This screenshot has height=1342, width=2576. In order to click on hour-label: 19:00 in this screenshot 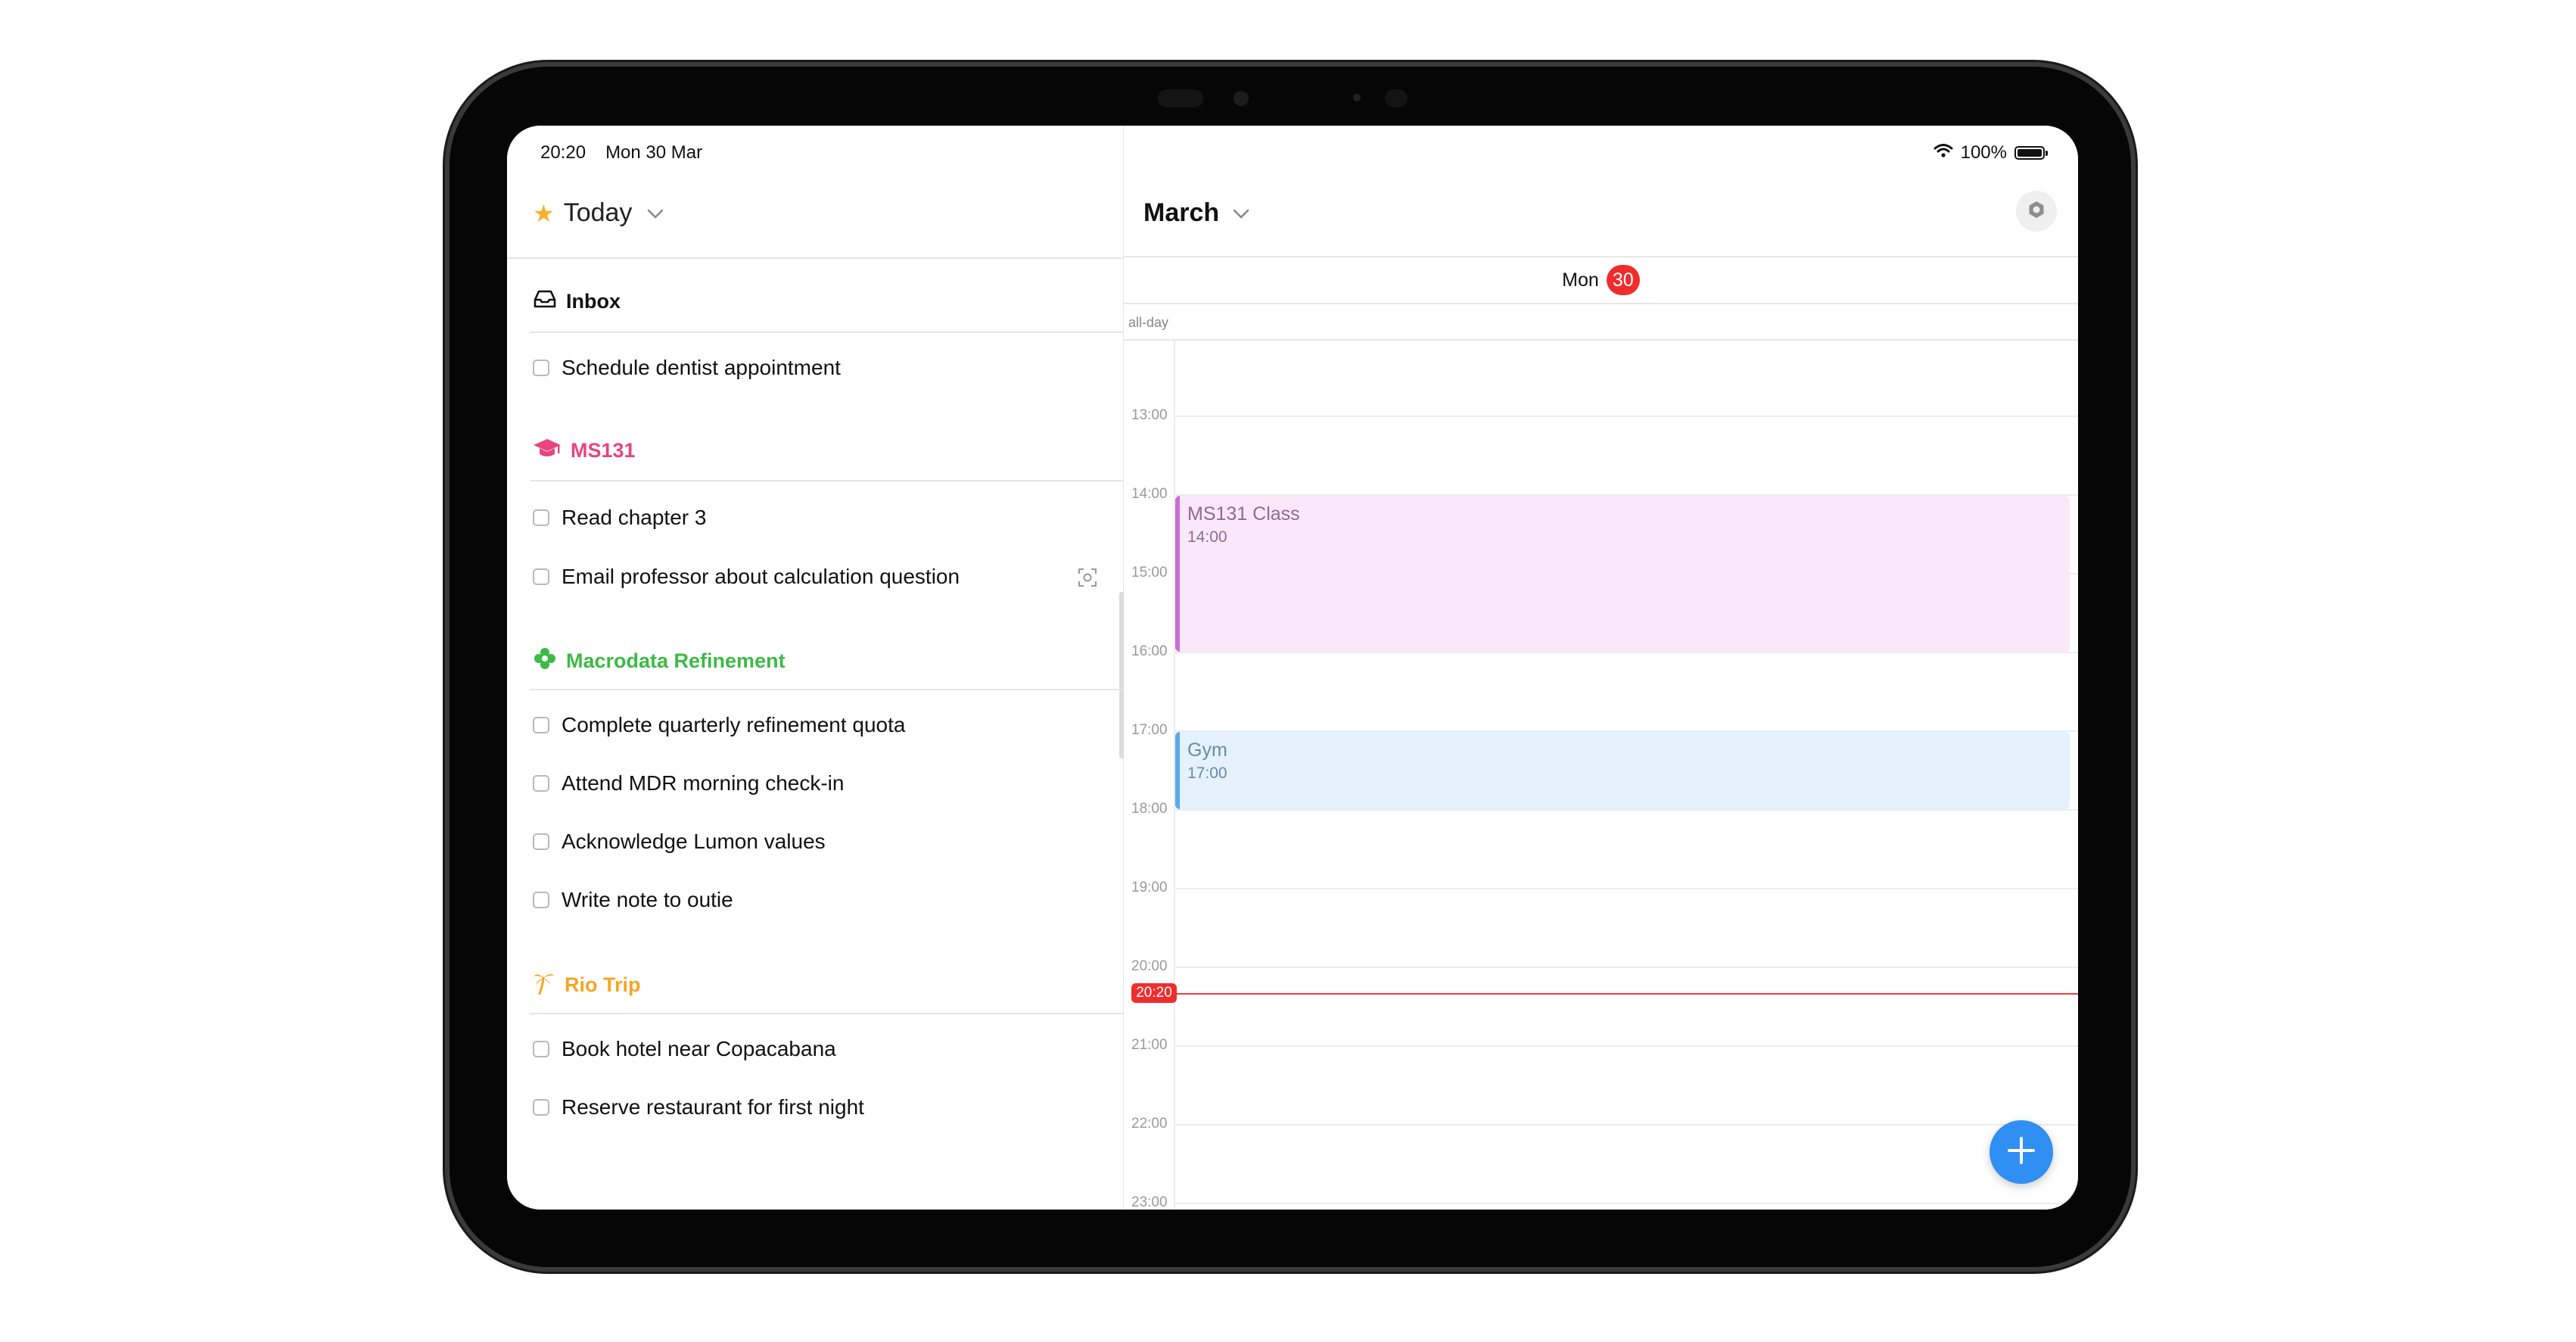, I will do `click(1149, 888)`.